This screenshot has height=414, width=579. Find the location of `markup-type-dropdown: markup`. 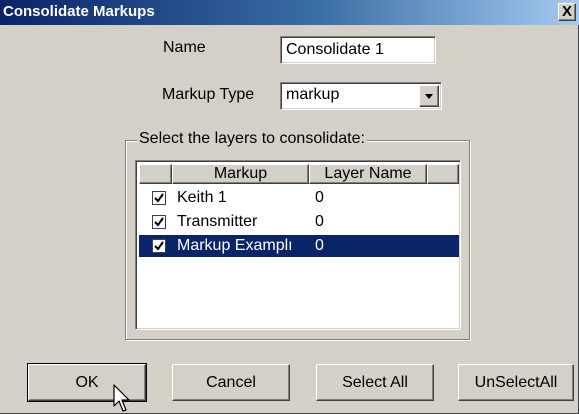

markup-type-dropdown: markup is located at coordinates (361, 96).